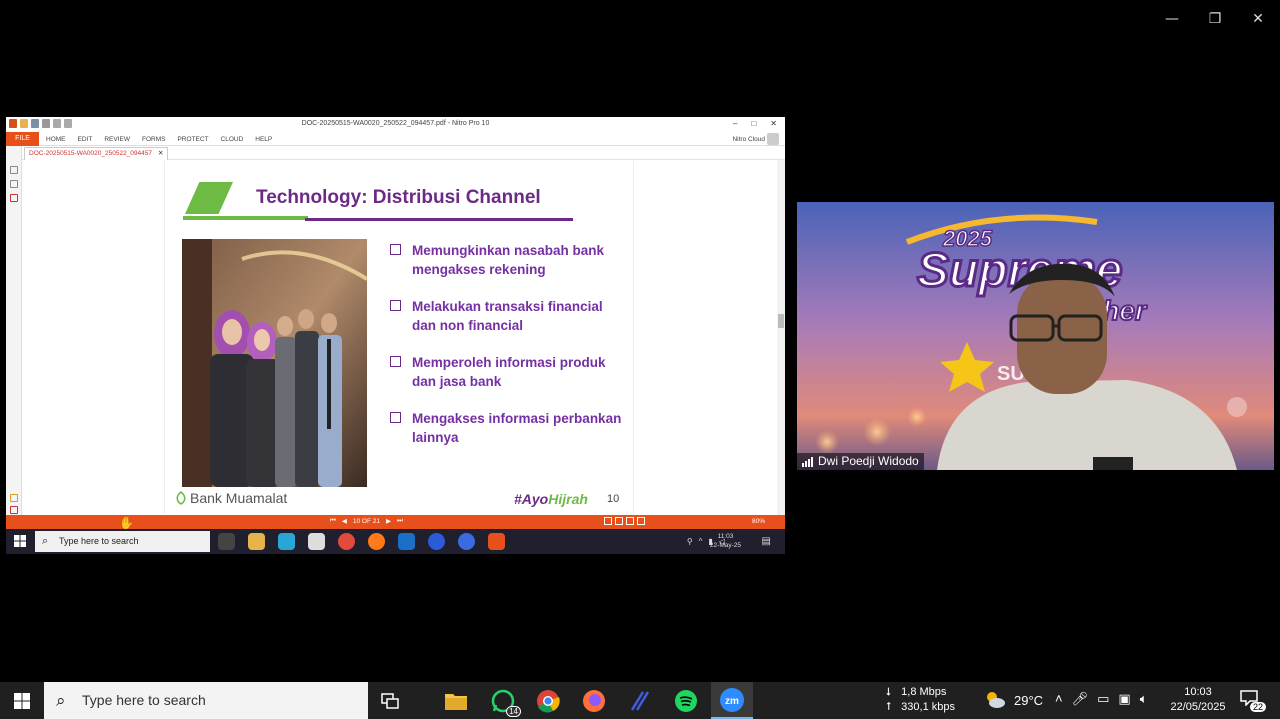 This screenshot has height=719, width=1280. Describe the element at coordinates (630, 521) in the screenshot. I see `facing-view-icon` at that location.